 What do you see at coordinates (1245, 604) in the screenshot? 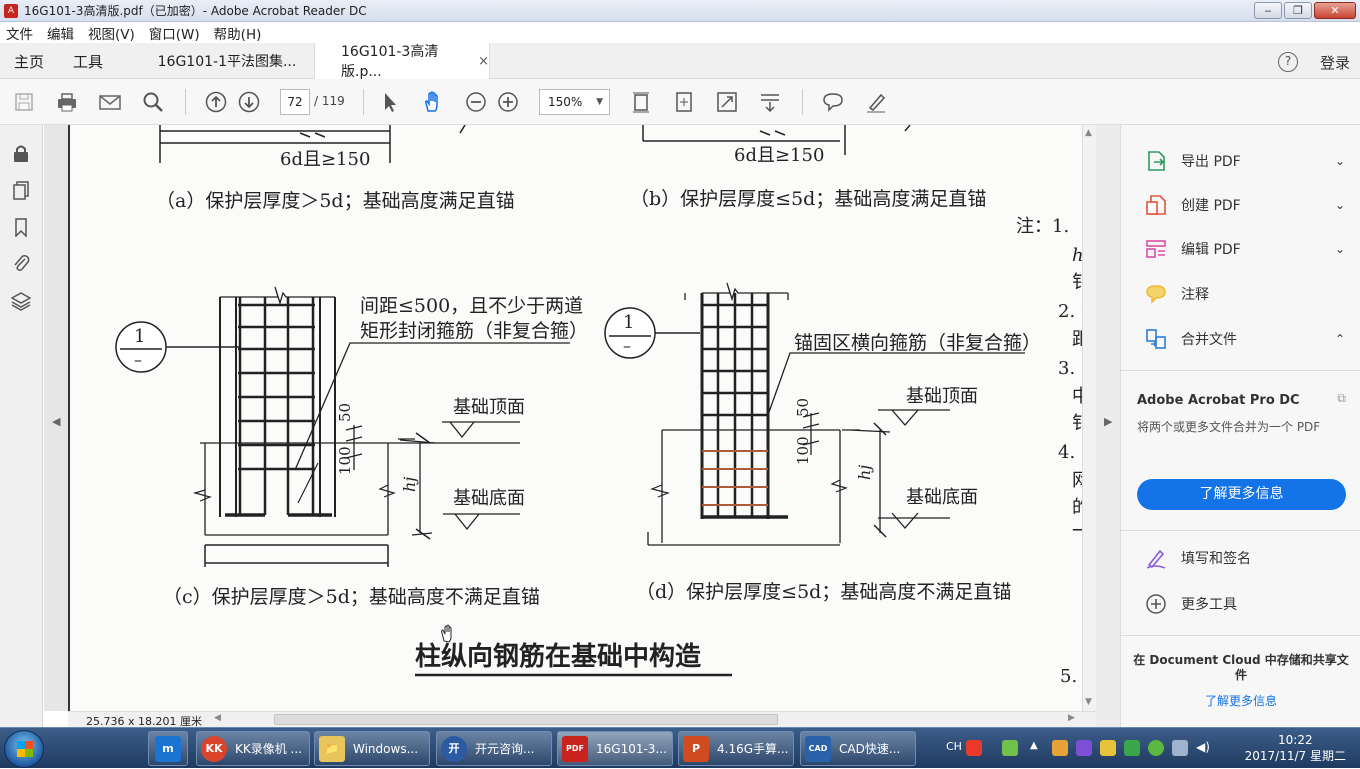
I see `more-tools-item: 更多工具` at bounding box center [1245, 604].